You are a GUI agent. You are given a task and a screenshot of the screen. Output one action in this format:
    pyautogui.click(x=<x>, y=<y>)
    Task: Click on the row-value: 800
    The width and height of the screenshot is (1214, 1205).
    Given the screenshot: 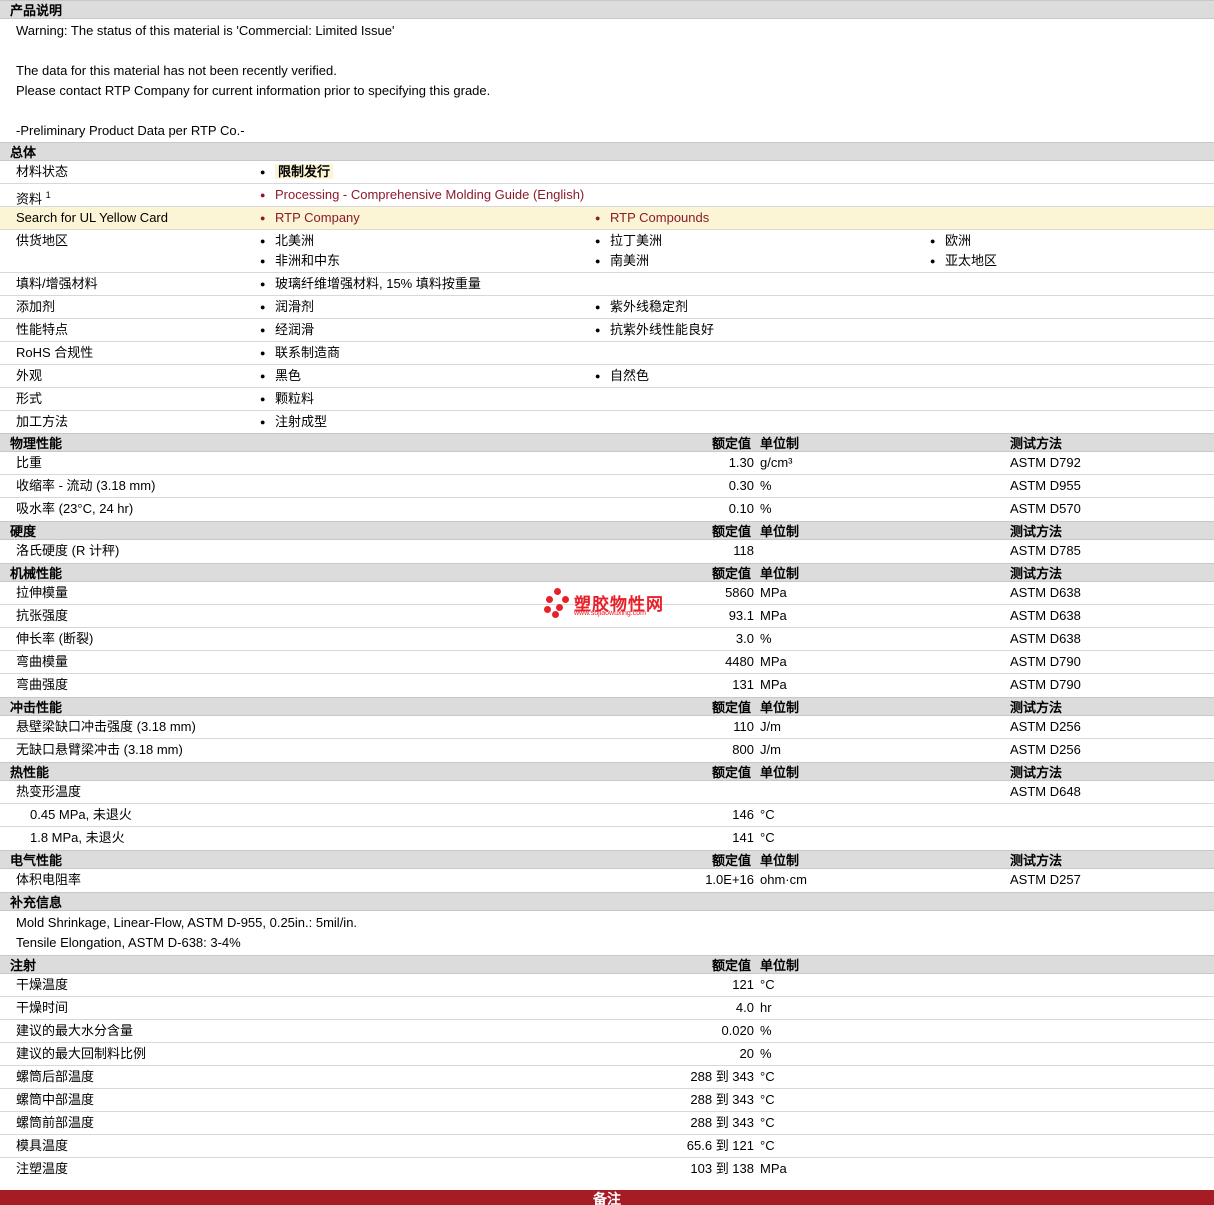 What is the action you would take?
    pyautogui.click(x=743, y=749)
    